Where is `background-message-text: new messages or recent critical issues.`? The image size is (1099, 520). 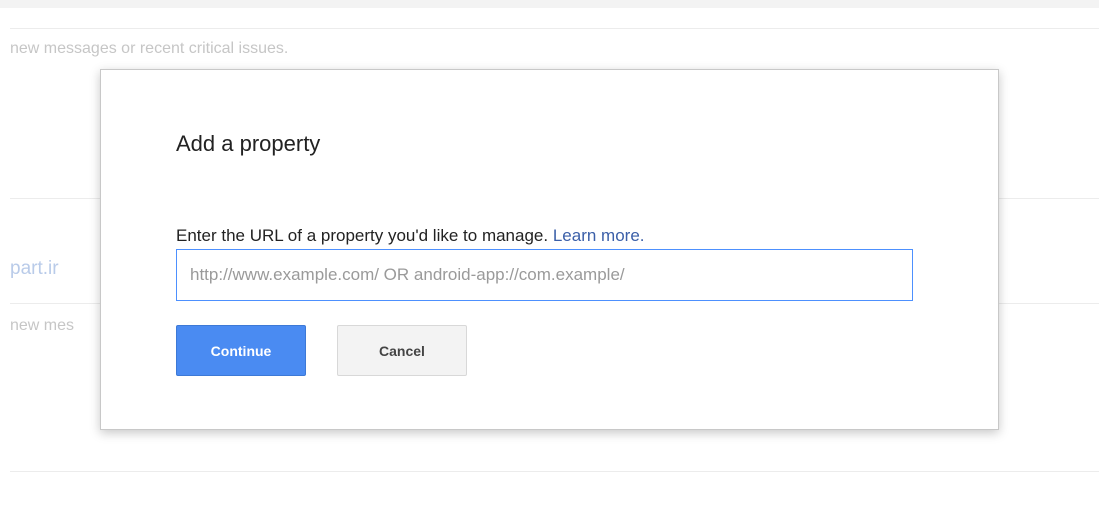 background-message-text: new messages or recent critical issues. is located at coordinates (149, 48).